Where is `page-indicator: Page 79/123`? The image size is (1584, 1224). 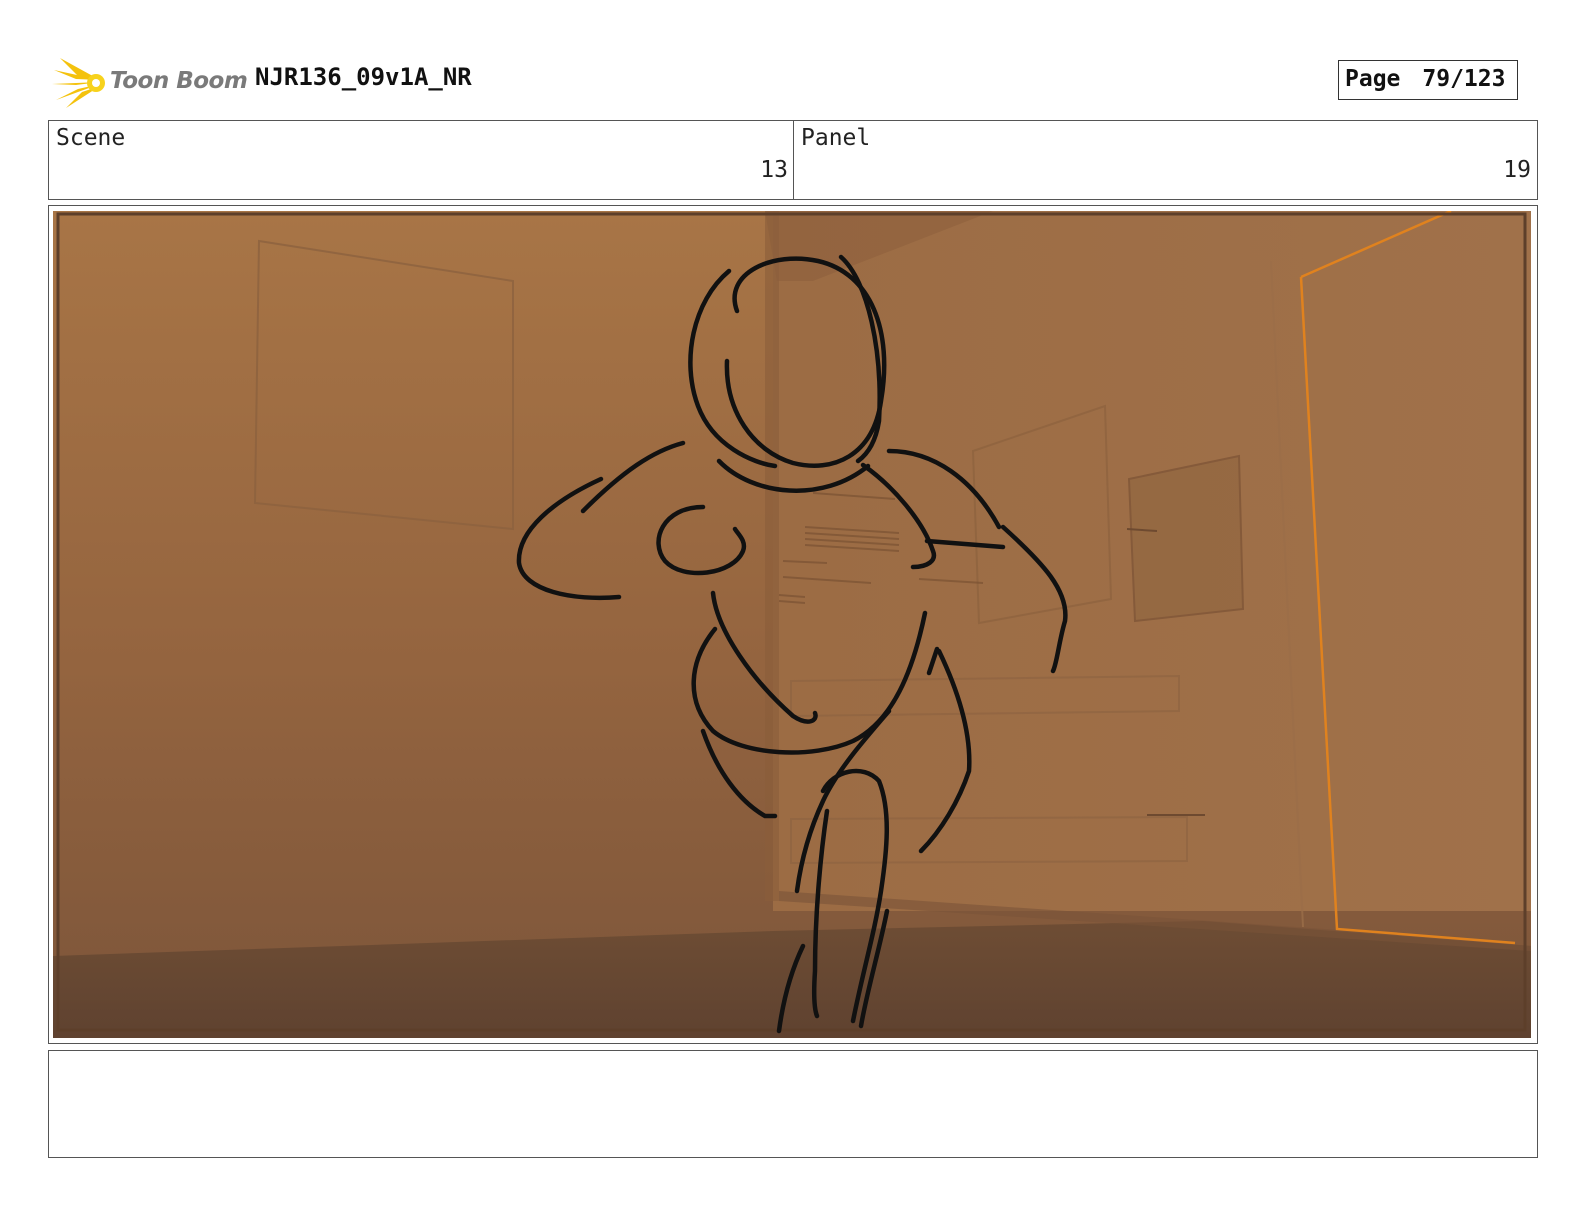 page-indicator: Page 79/123 is located at coordinates (1428, 80).